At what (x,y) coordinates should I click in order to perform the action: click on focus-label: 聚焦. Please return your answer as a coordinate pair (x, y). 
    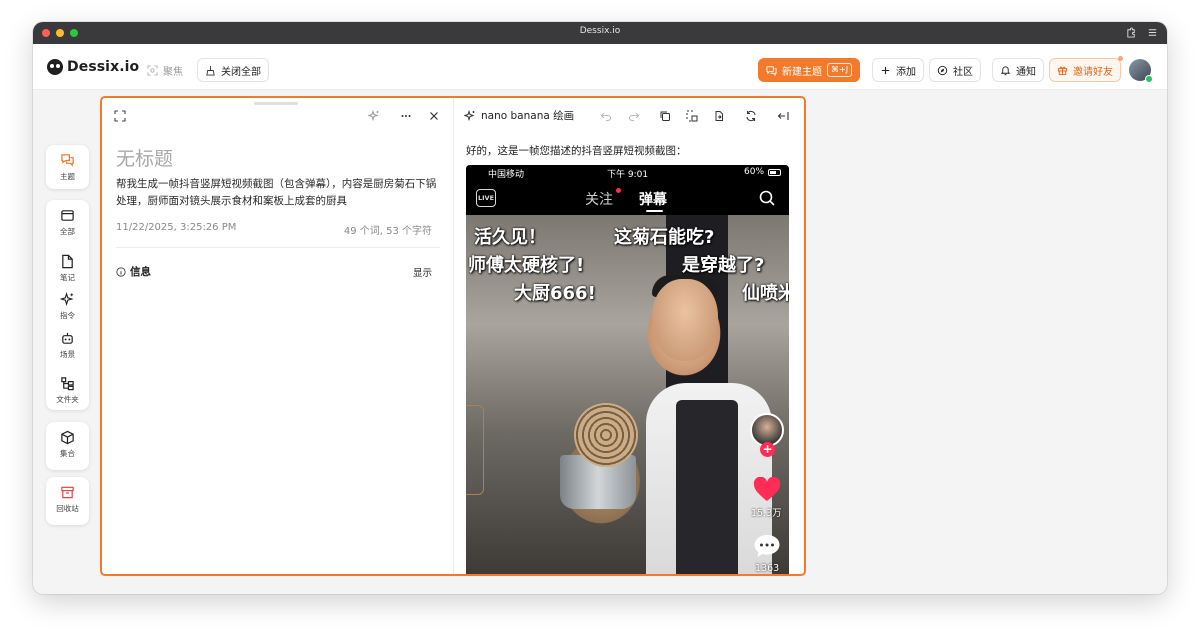
    Looking at the image, I should click on (173, 72).